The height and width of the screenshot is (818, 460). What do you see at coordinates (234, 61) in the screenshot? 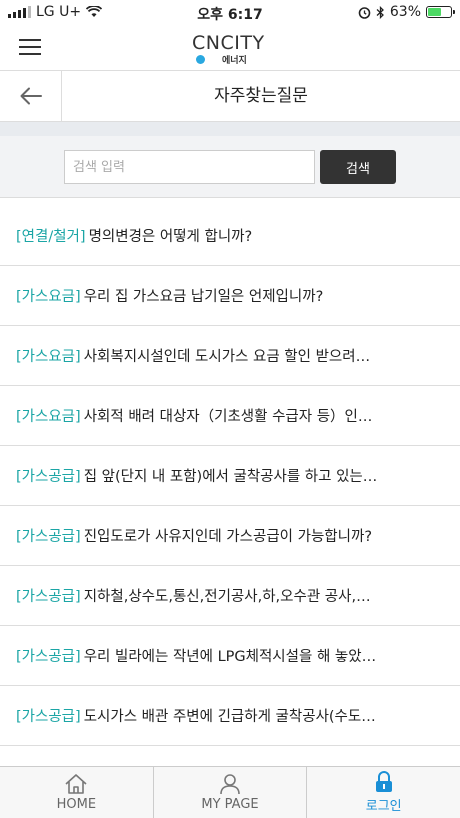
I see `logo-subtitle: 에너지` at bounding box center [234, 61].